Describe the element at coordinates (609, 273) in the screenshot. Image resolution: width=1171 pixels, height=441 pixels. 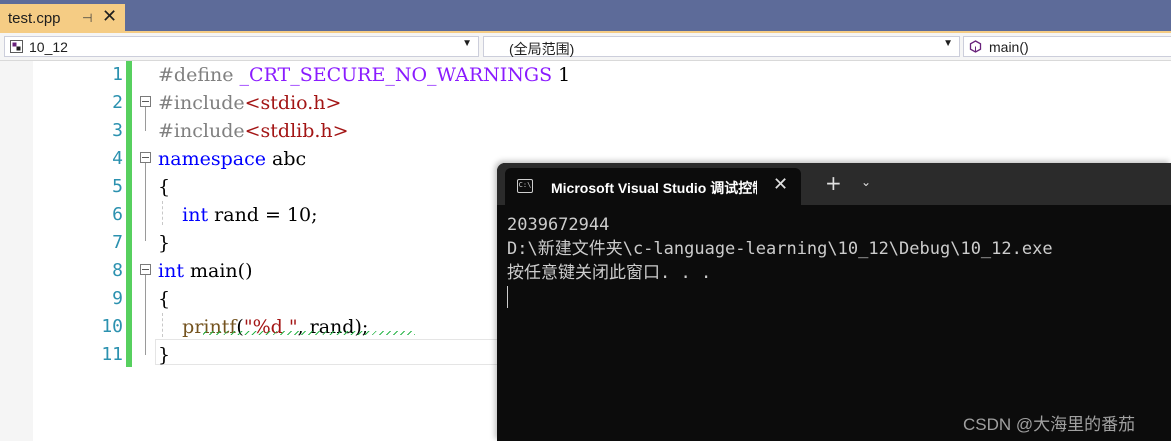
I see `output-line: 按任意键关闭此窗口. . .` at that location.